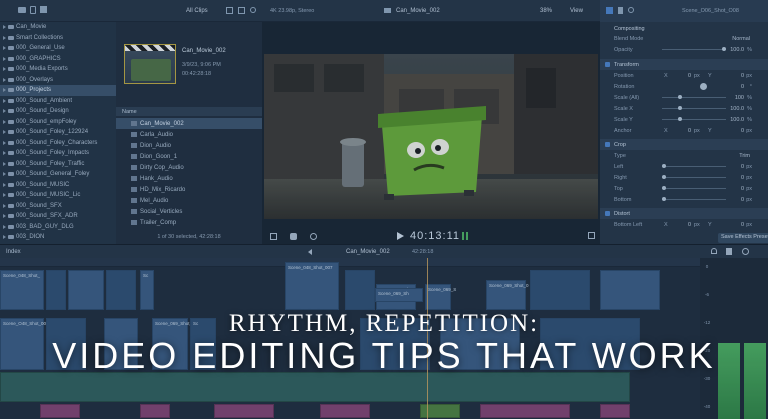 The image size is (768, 419). Describe the element at coordinates (742, 131) in the screenshot. I see `anchor-y-value: 0` at that location.